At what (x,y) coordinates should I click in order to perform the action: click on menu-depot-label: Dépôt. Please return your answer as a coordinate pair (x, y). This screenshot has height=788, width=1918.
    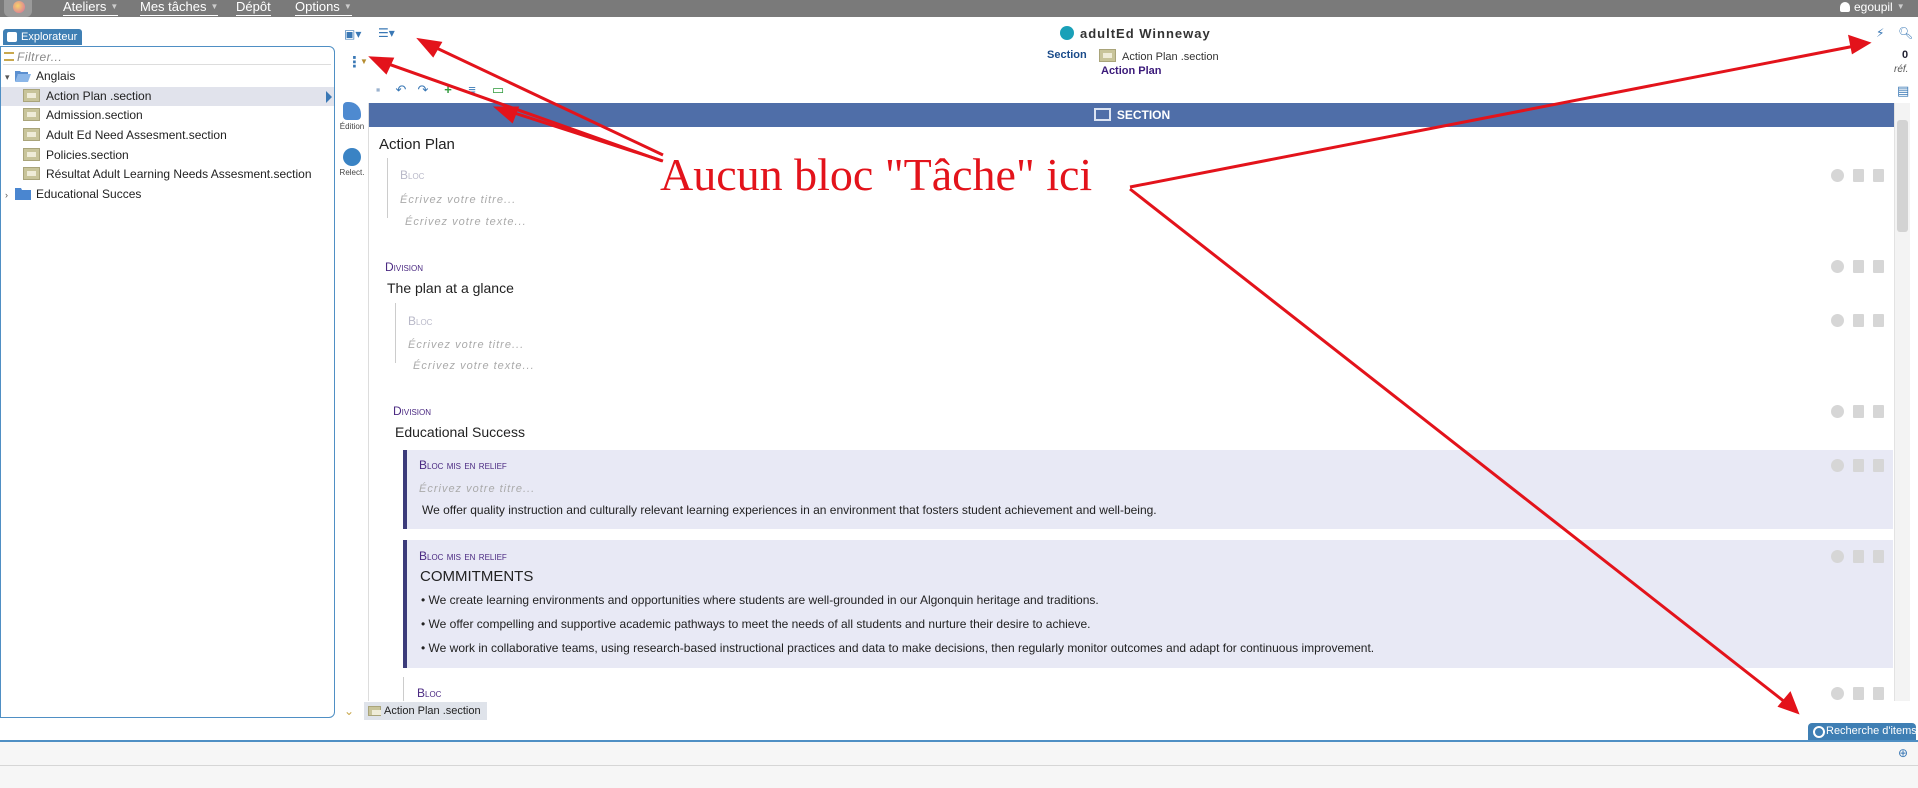
    Looking at the image, I should click on (253, 7).